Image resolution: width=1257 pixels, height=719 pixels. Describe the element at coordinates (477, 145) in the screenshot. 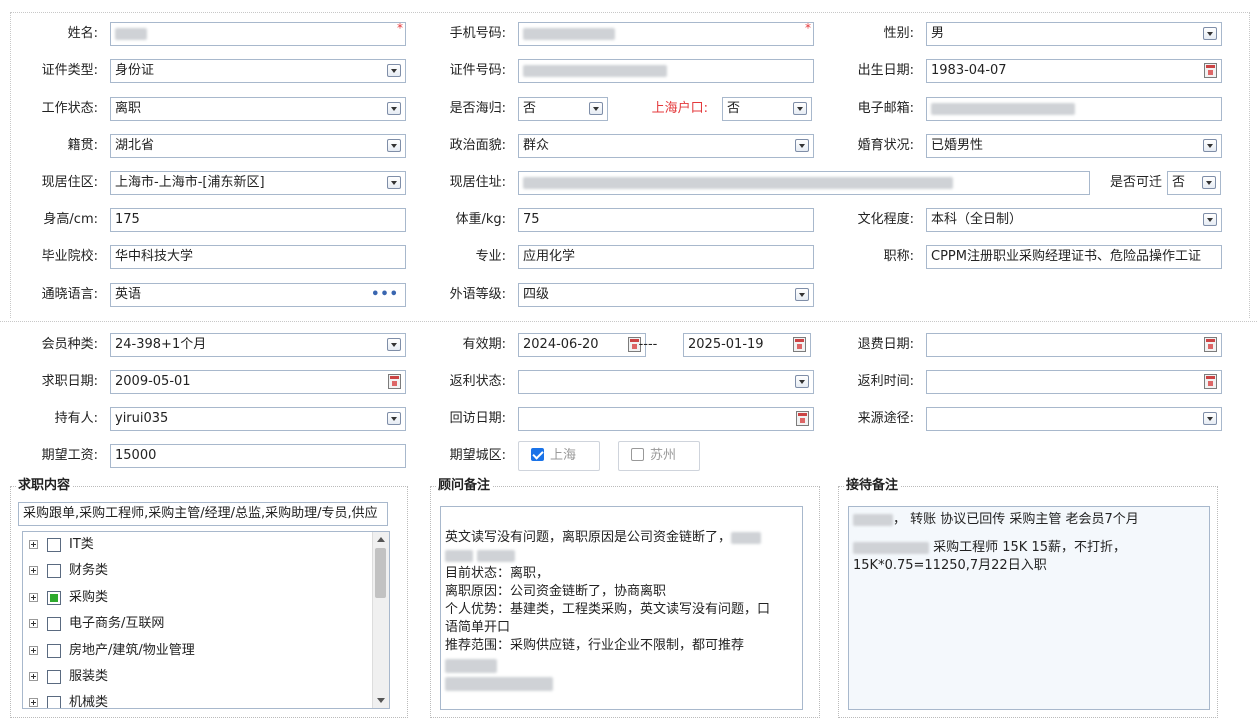

I see `political-label: 政治面貌:` at that location.